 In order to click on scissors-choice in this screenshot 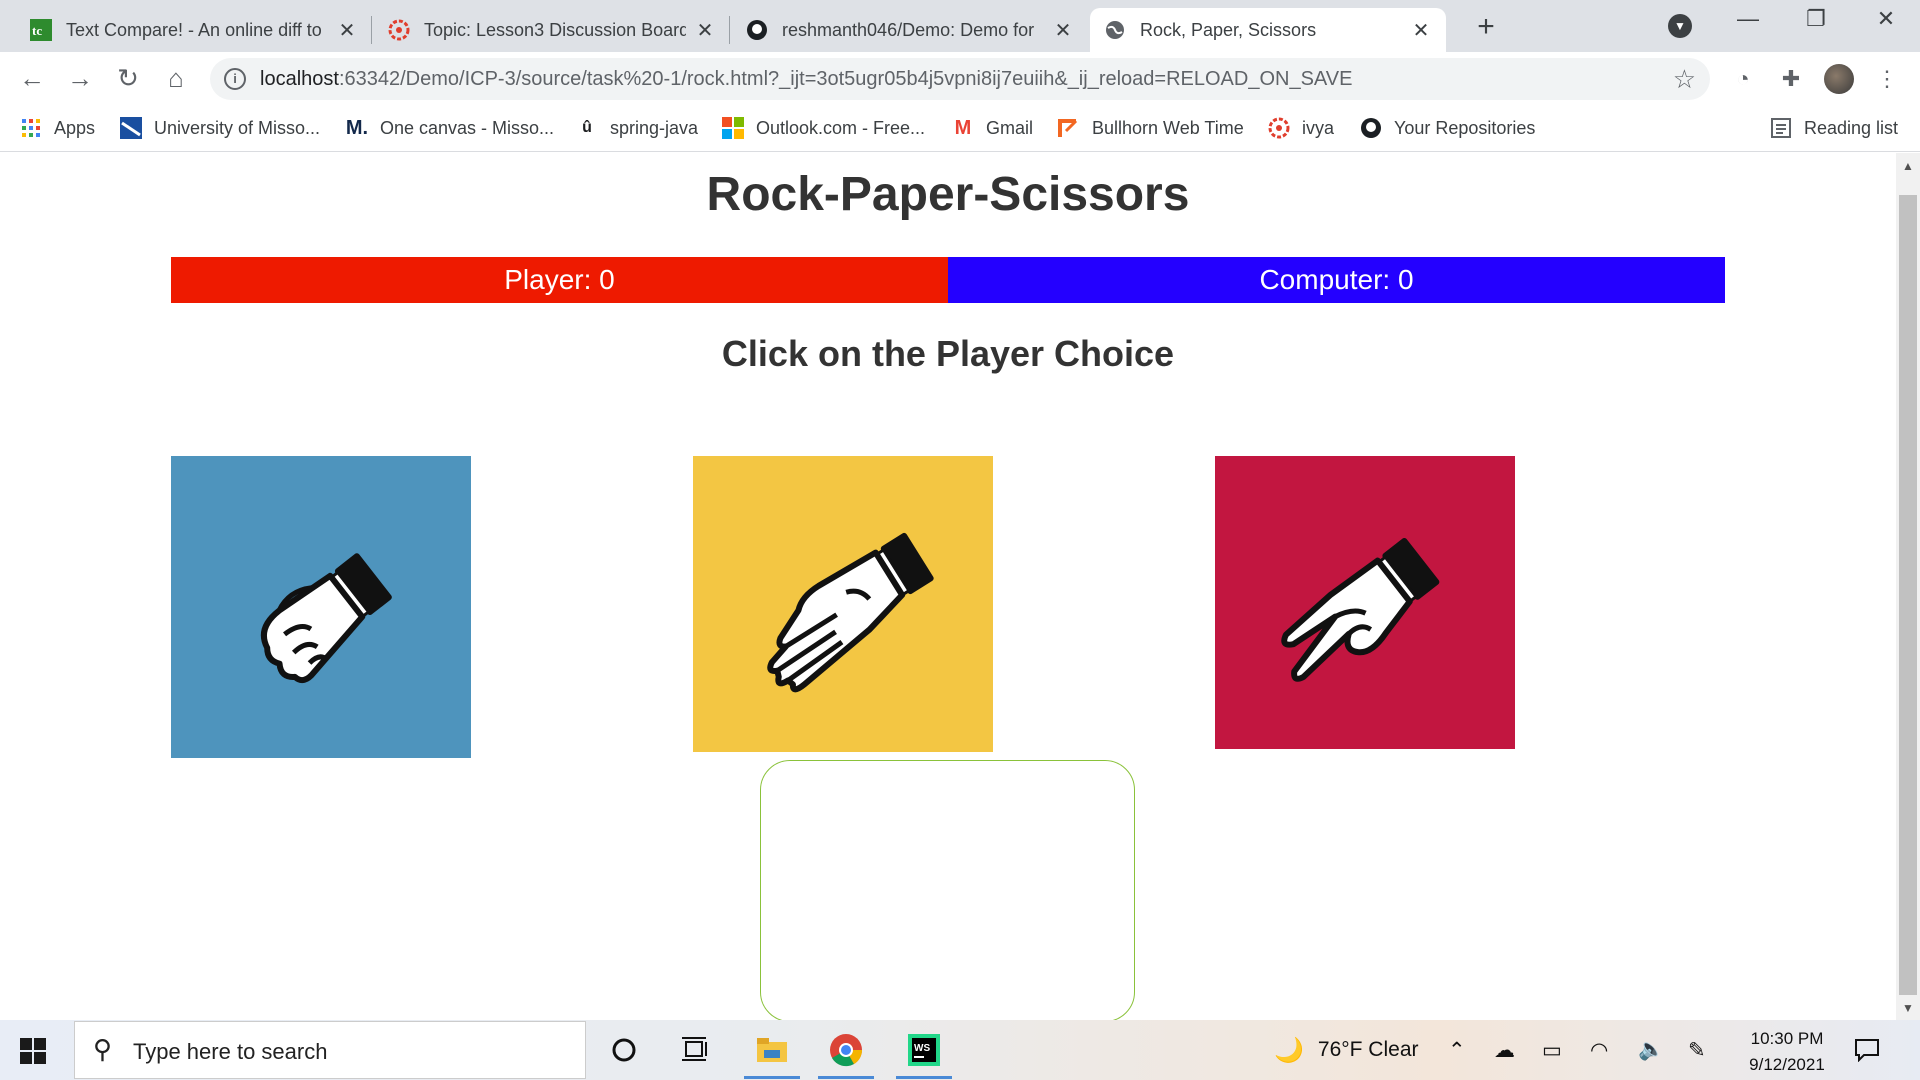, I will do `click(1365, 602)`.